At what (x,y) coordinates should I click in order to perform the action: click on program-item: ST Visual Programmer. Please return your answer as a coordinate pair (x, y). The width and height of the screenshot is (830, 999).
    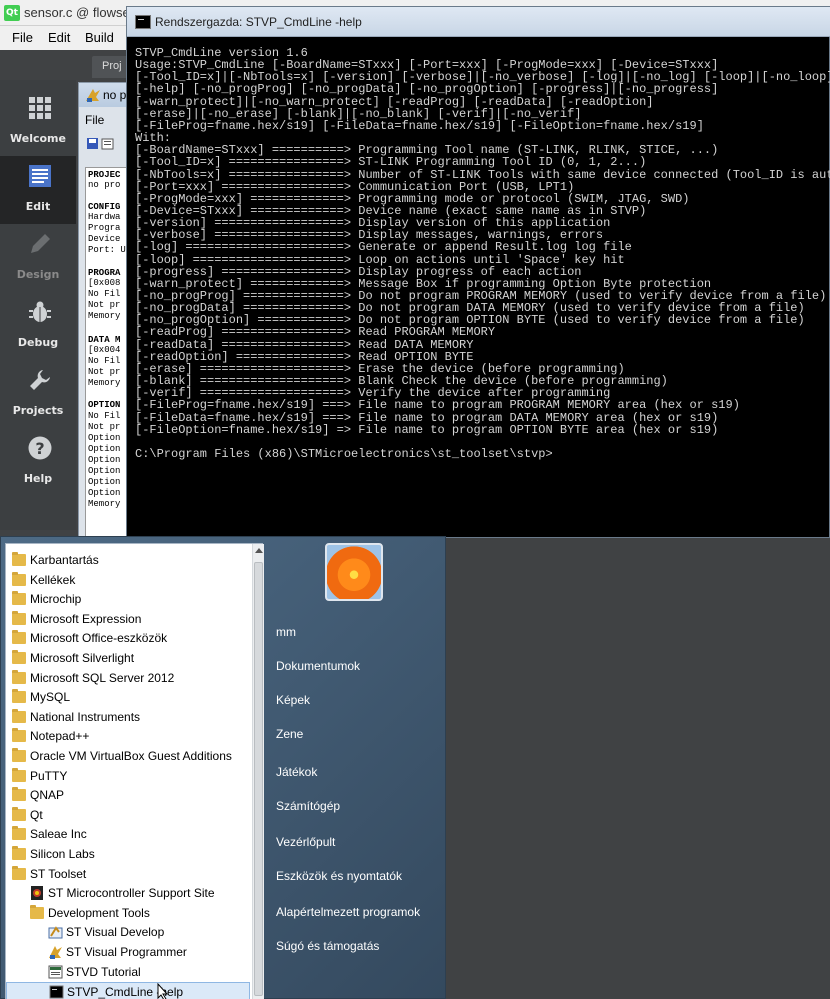
    Looking at the image, I should click on (128, 952).